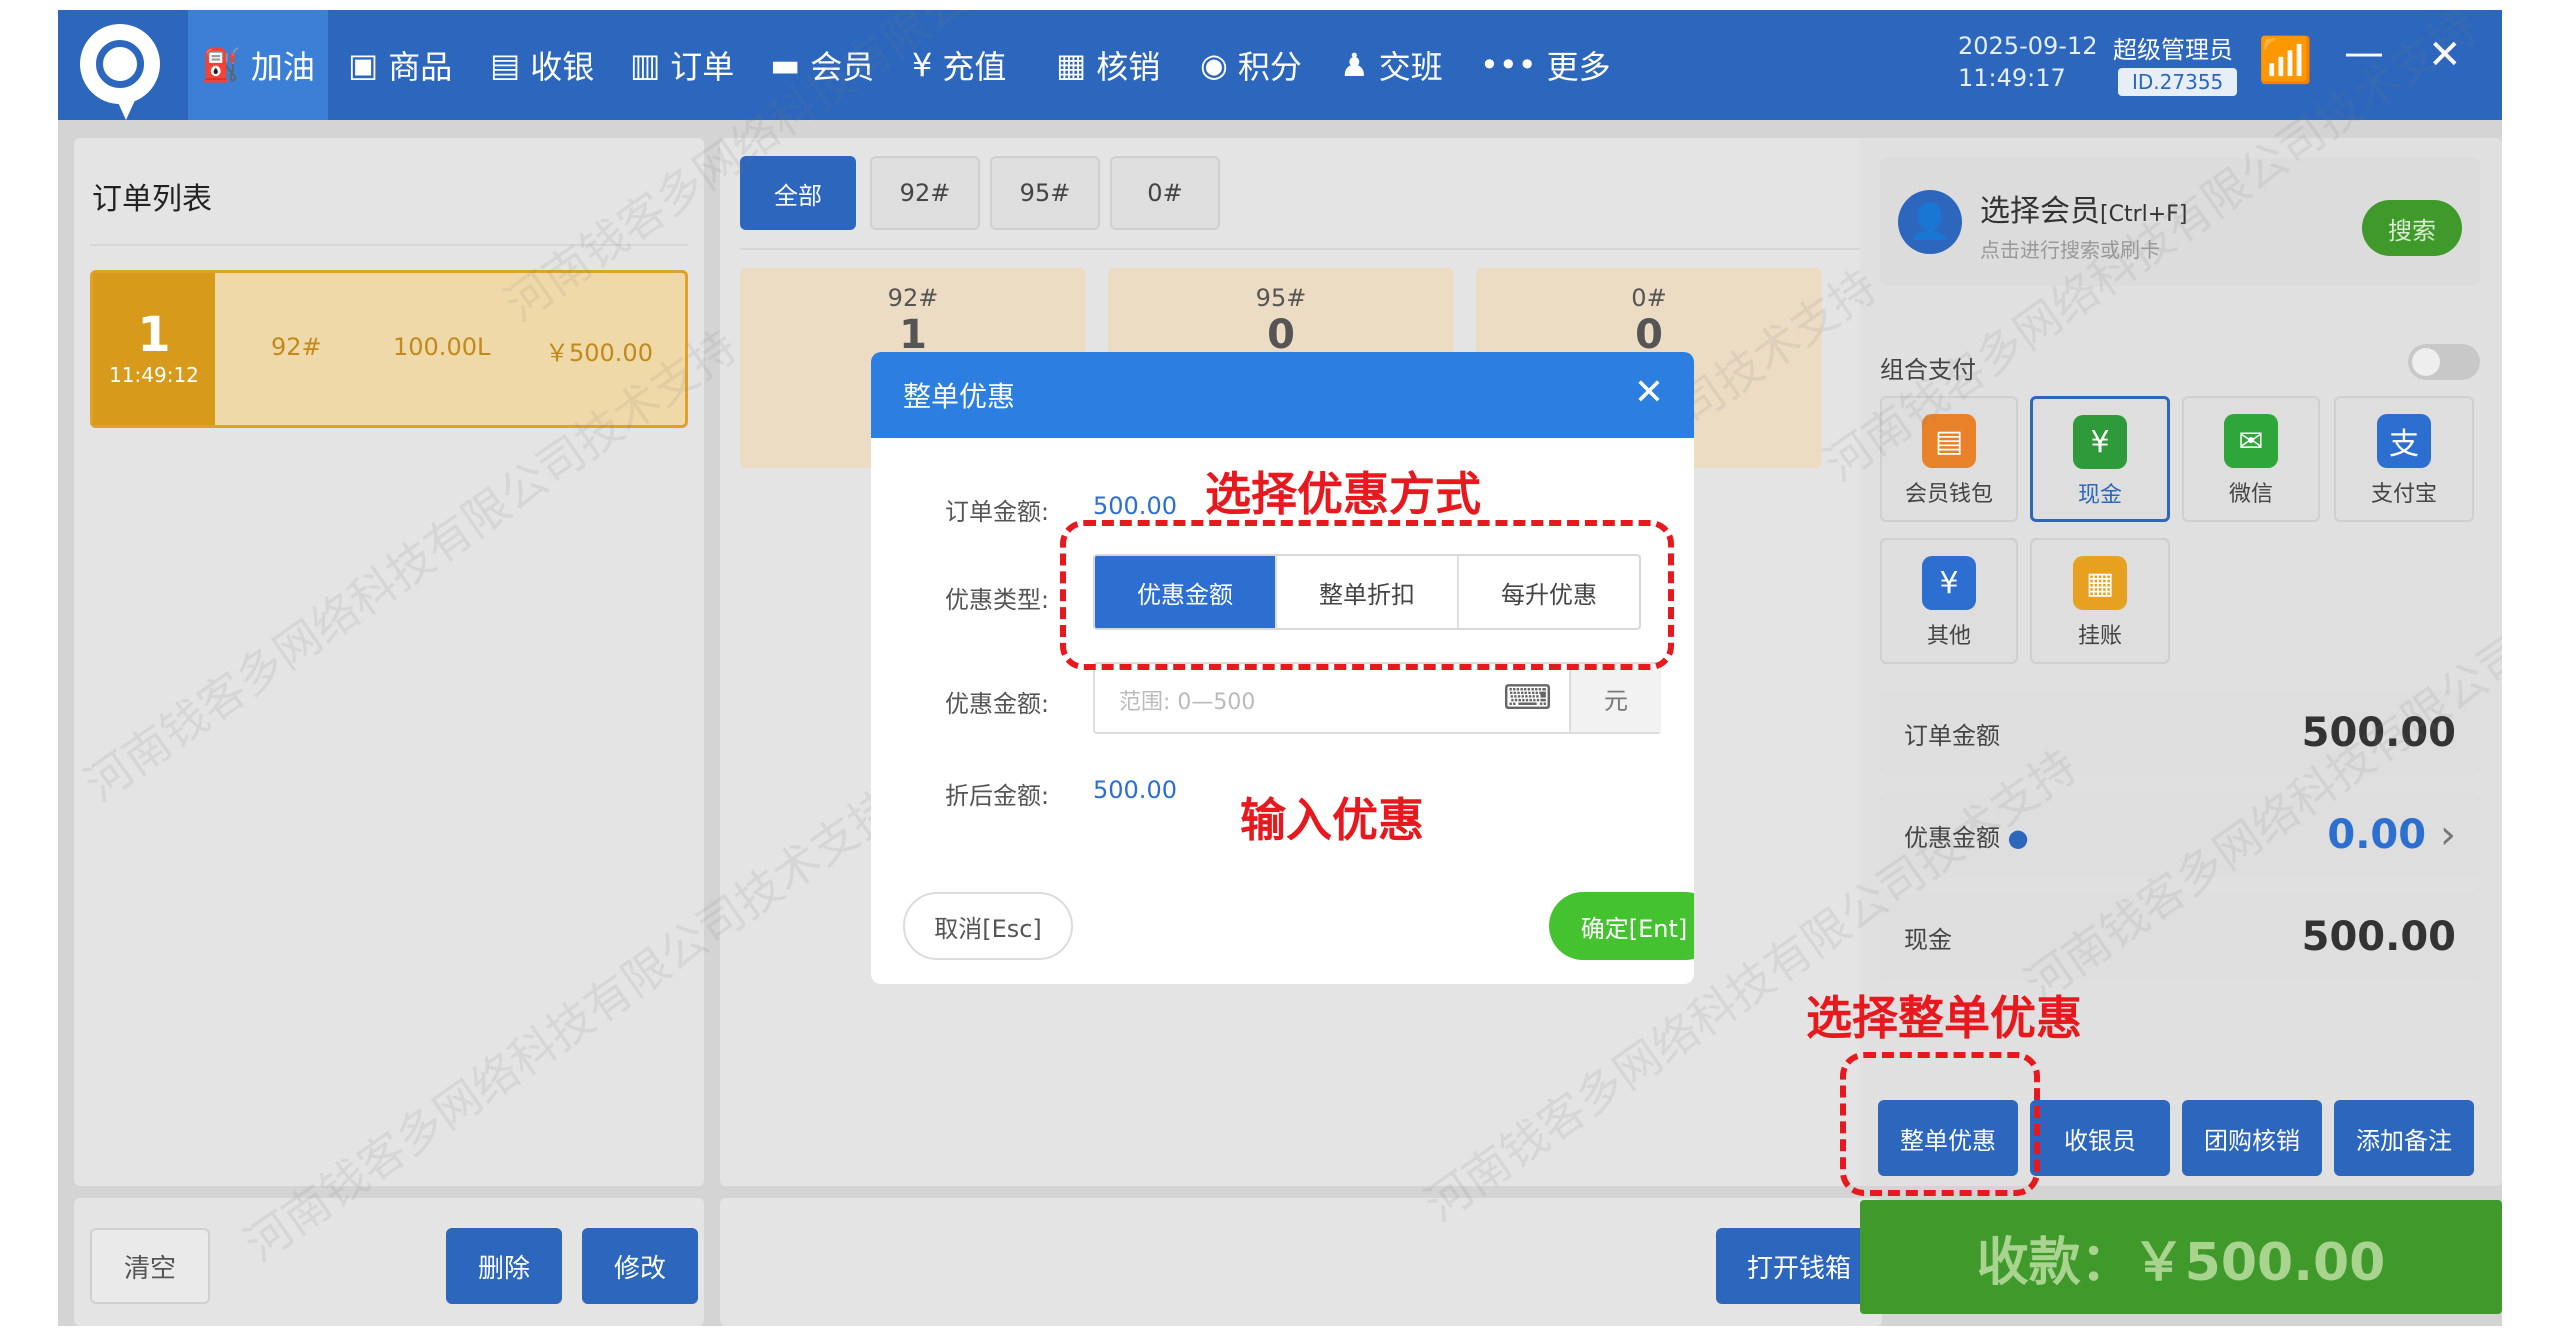 This screenshot has width=2560, height=1336. Describe the element at coordinates (1949, 583) in the screenshot. I see `other-yen-icon: ¥` at that location.